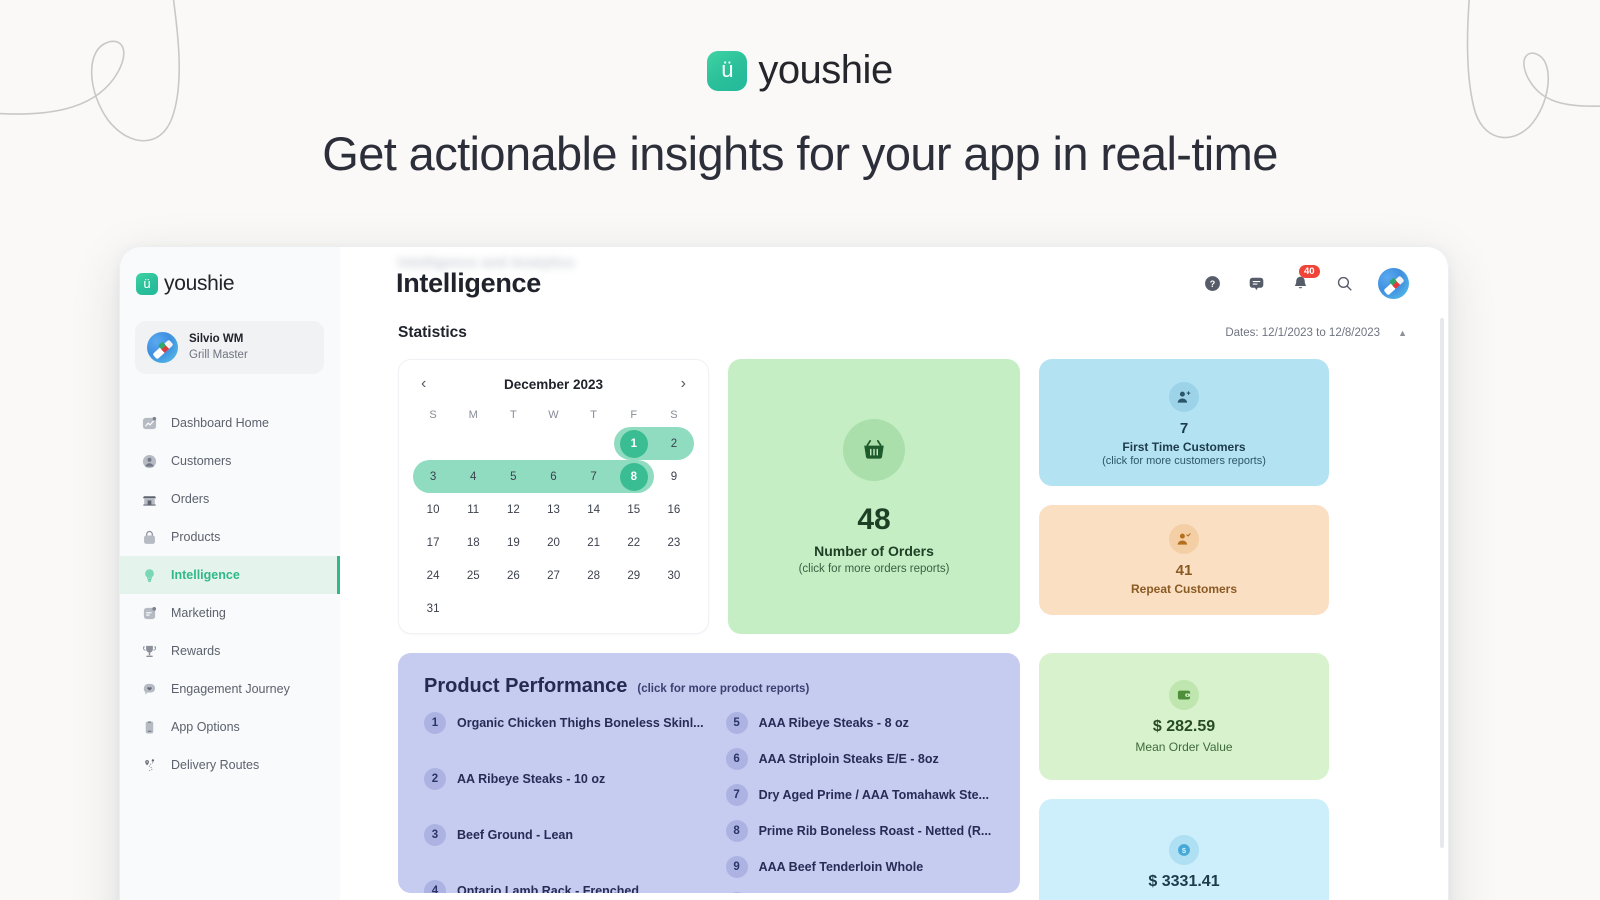 Image resolution: width=1600 pixels, height=900 pixels. I want to click on calendar-day: 16, so click(674, 509).